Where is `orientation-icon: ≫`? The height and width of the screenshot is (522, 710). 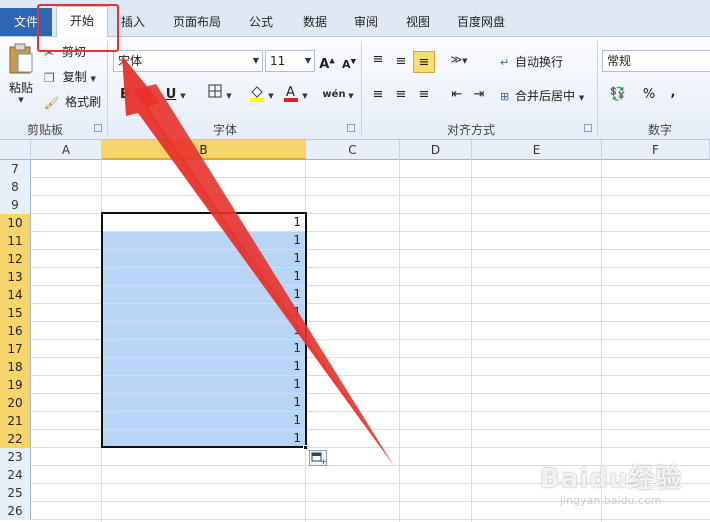 orientation-icon: ≫ is located at coordinates (456, 59).